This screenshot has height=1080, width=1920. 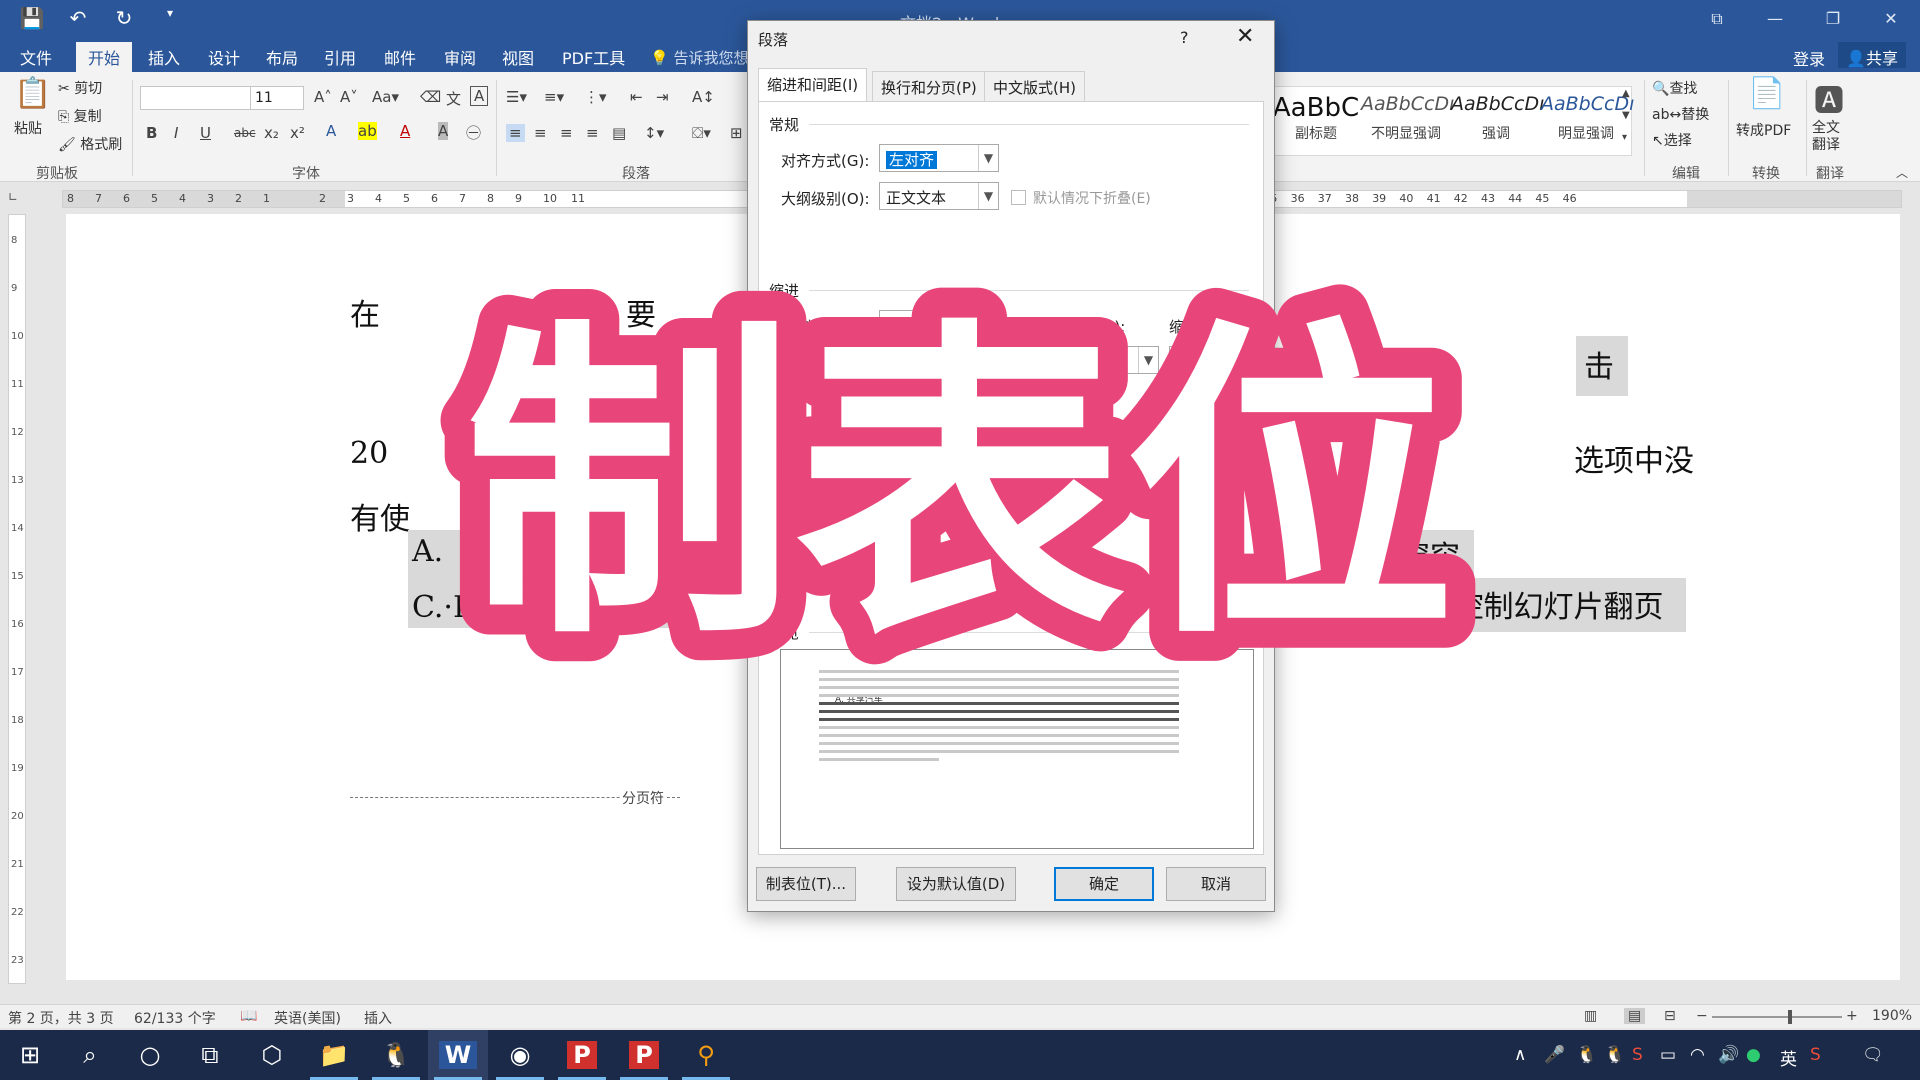 What do you see at coordinates (32, 18) in the screenshot?
I see `save-icon: 💾` at bounding box center [32, 18].